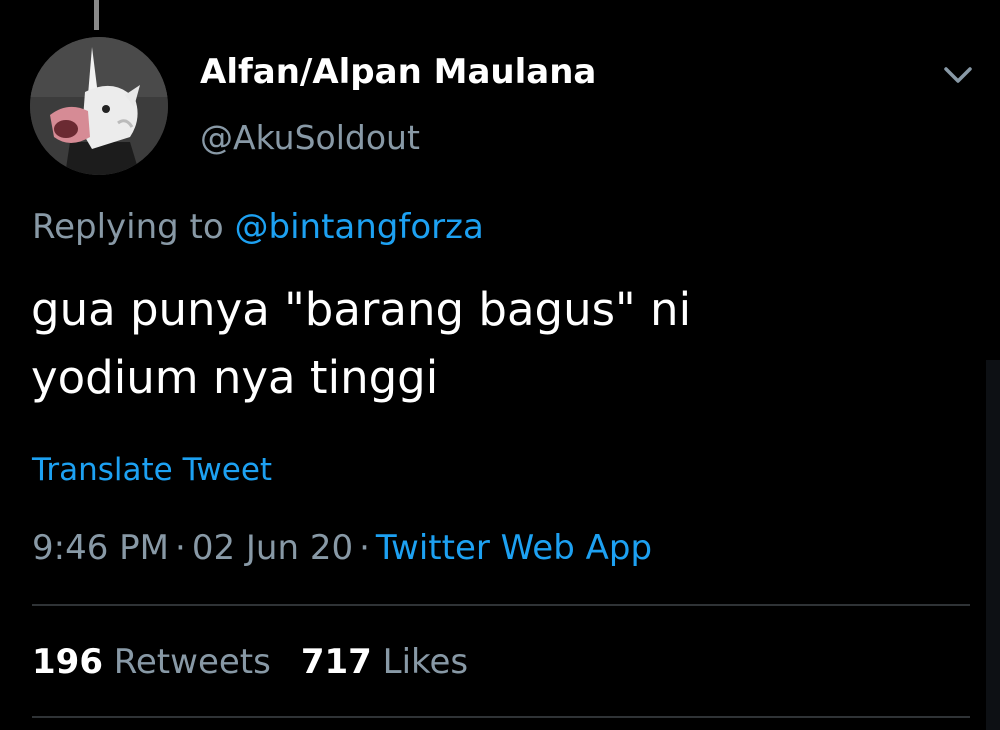  What do you see at coordinates (96, 15) in the screenshot?
I see `thread-connector-line` at bounding box center [96, 15].